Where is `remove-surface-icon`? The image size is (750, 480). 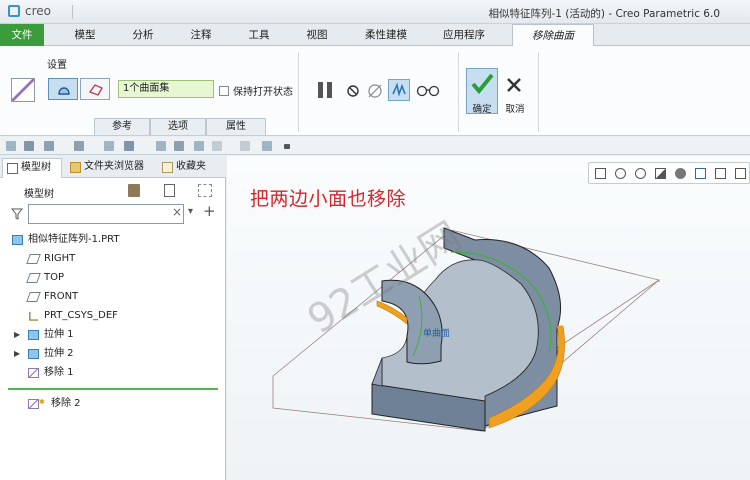 remove-surface-icon is located at coordinates (23, 90).